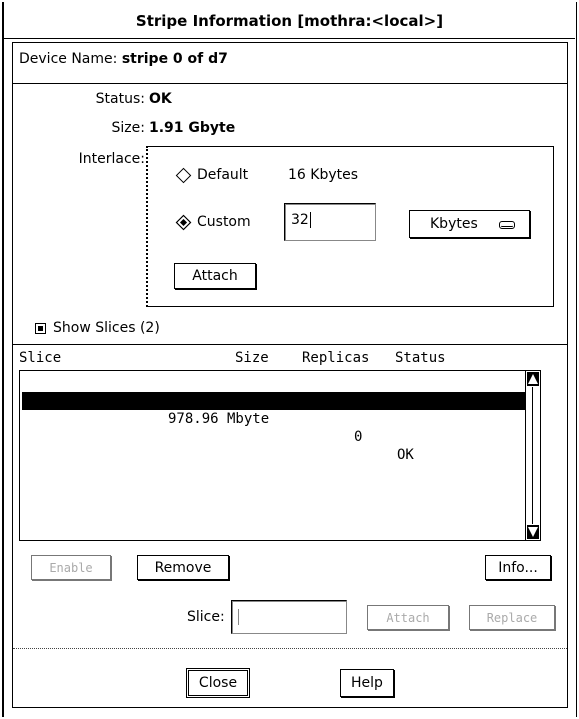 This screenshot has width=579, height=719. I want to click on custom-option: Custom, so click(213, 222).